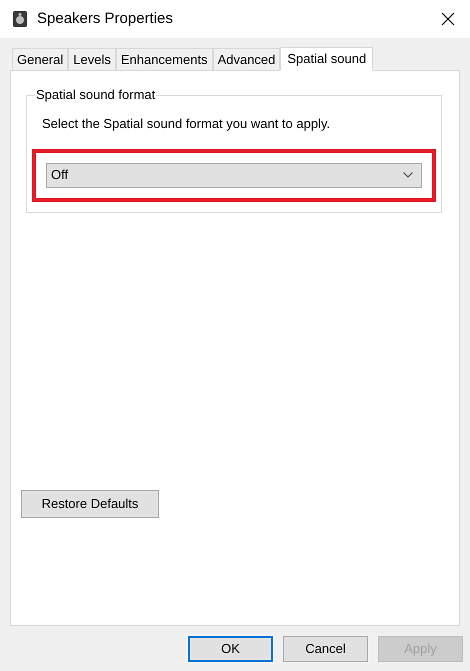 The width and height of the screenshot is (470, 671). Describe the element at coordinates (164, 59) in the screenshot. I see `tab: Enhancements` at that location.